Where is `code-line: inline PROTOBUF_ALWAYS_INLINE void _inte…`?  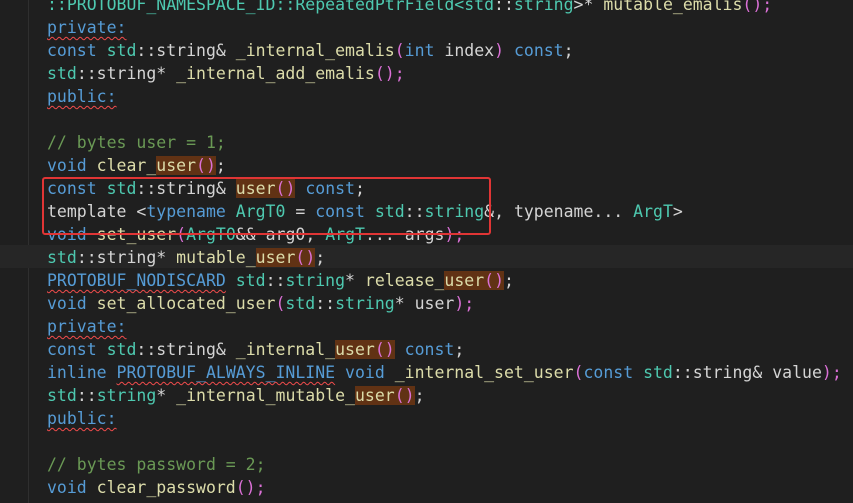
code-line: inline PROTOBUF_ALWAYS_INLINE void _inte… is located at coordinates (444, 372).